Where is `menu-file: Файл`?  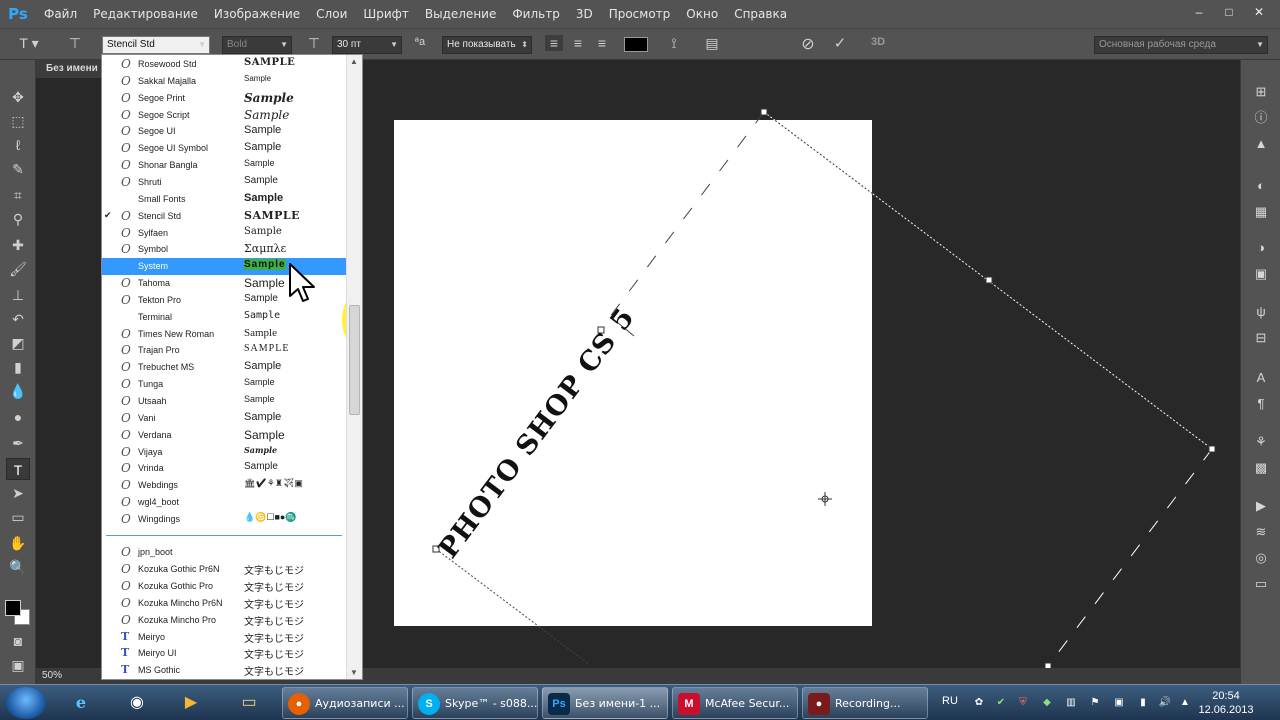 menu-file: Файл is located at coordinates (60, 14).